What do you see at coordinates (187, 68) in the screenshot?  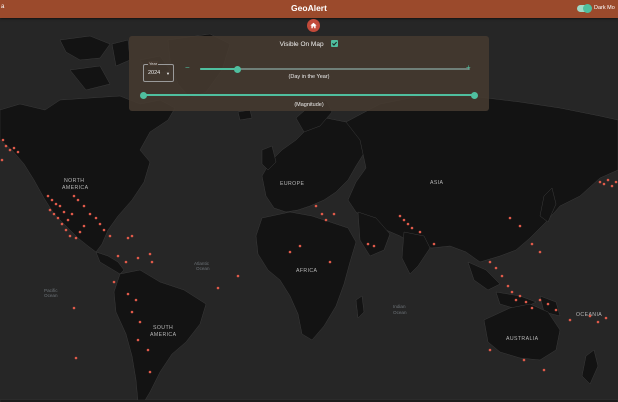 I see `day-decrement-button: −` at bounding box center [187, 68].